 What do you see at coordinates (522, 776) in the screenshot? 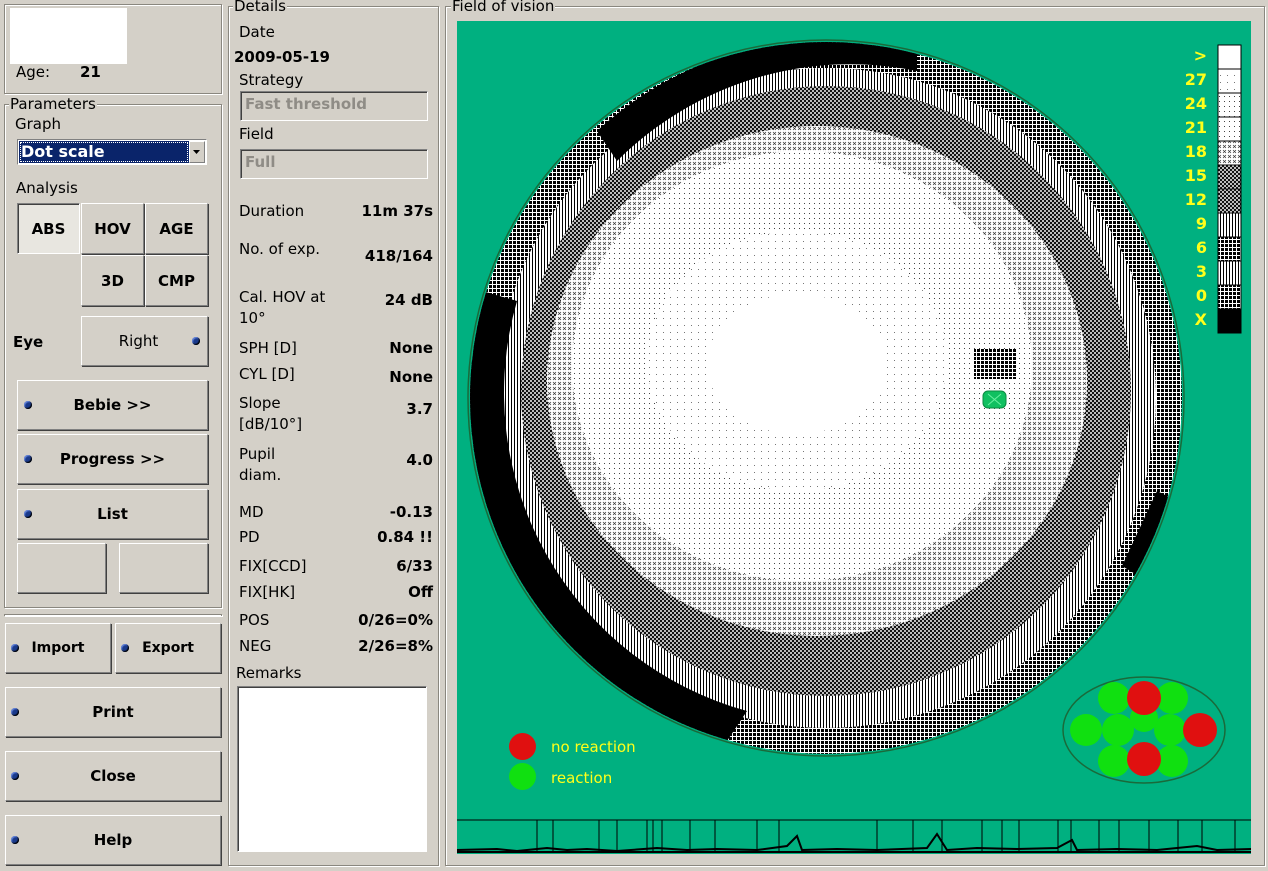
I see `reaction-dot-icon` at bounding box center [522, 776].